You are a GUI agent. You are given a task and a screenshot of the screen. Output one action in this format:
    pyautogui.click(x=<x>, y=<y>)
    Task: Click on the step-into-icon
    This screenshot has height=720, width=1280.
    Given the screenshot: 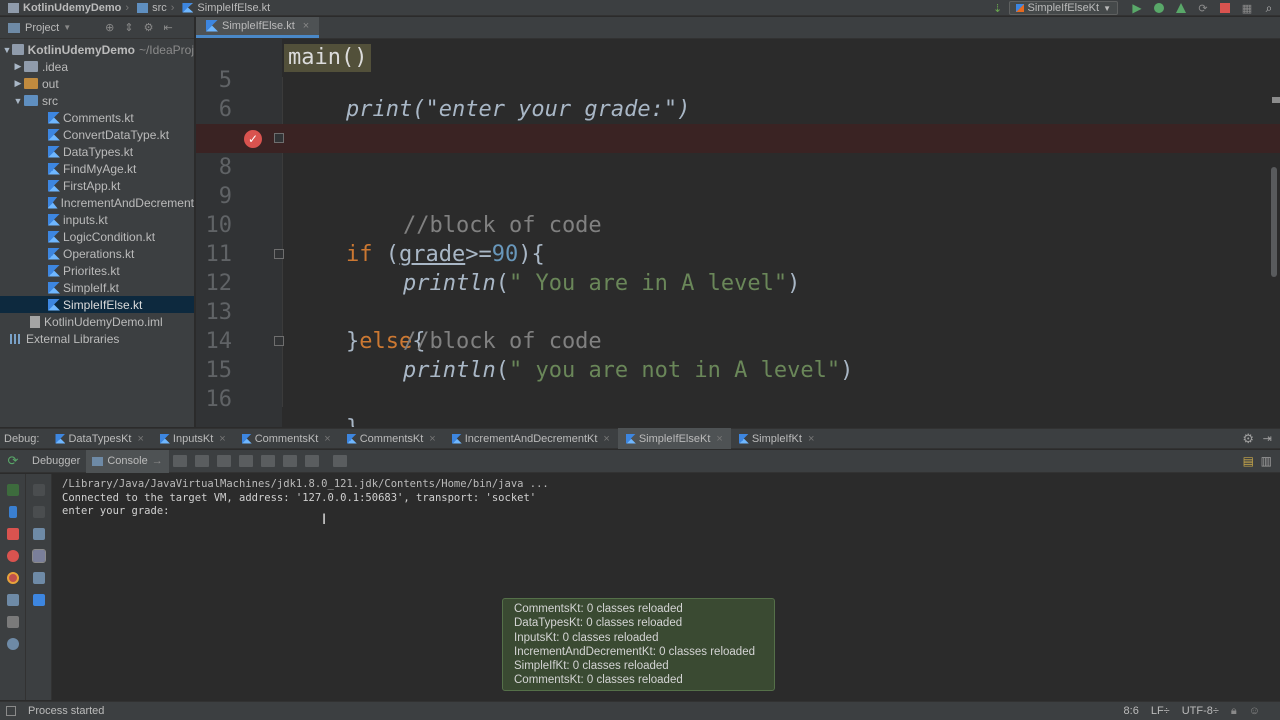 What is the action you would take?
    pyautogui.click(x=223, y=461)
    